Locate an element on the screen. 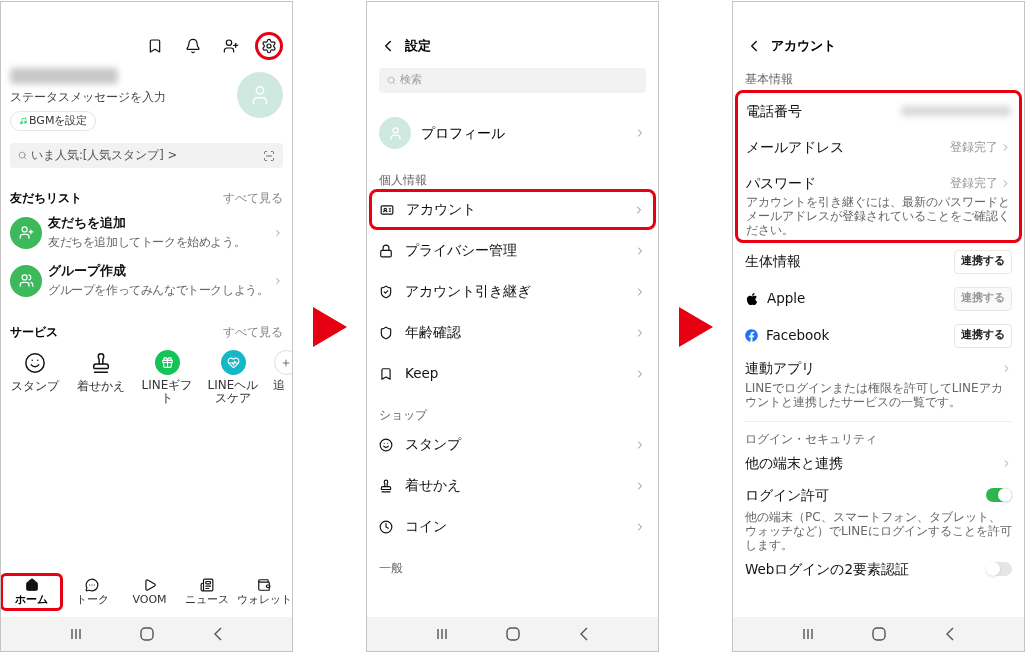  settings-row: アカウント引き継ぎ is located at coordinates (512, 291).